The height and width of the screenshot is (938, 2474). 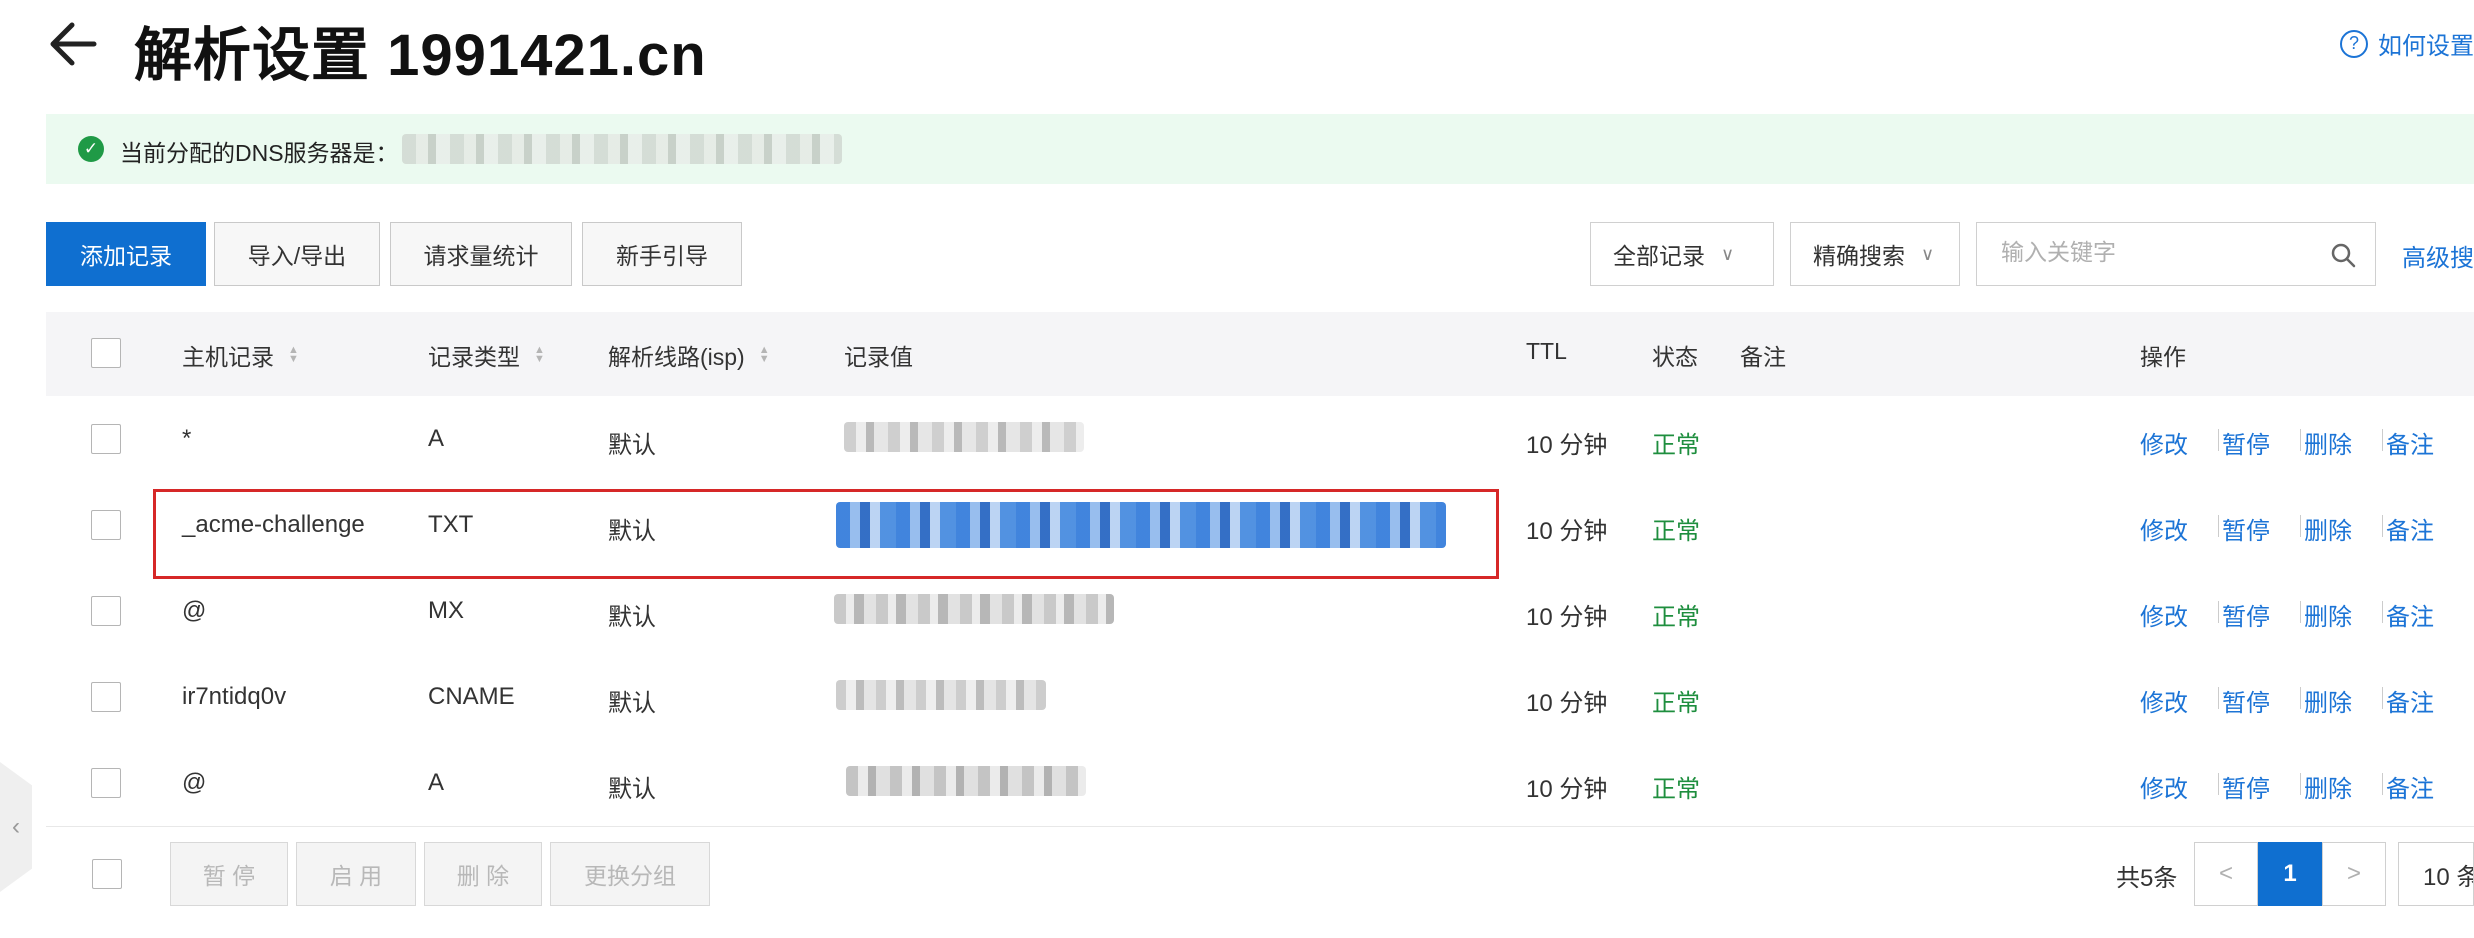 What do you see at coordinates (676, 357) in the screenshot?
I see `column-line-label: 解析线路(isp)` at bounding box center [676, 357].